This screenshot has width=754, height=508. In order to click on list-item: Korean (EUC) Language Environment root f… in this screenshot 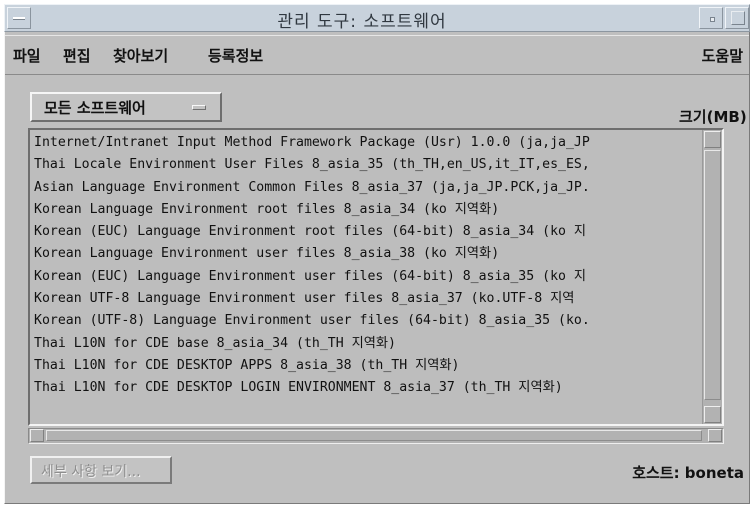, I will do `click(367, 232)`.